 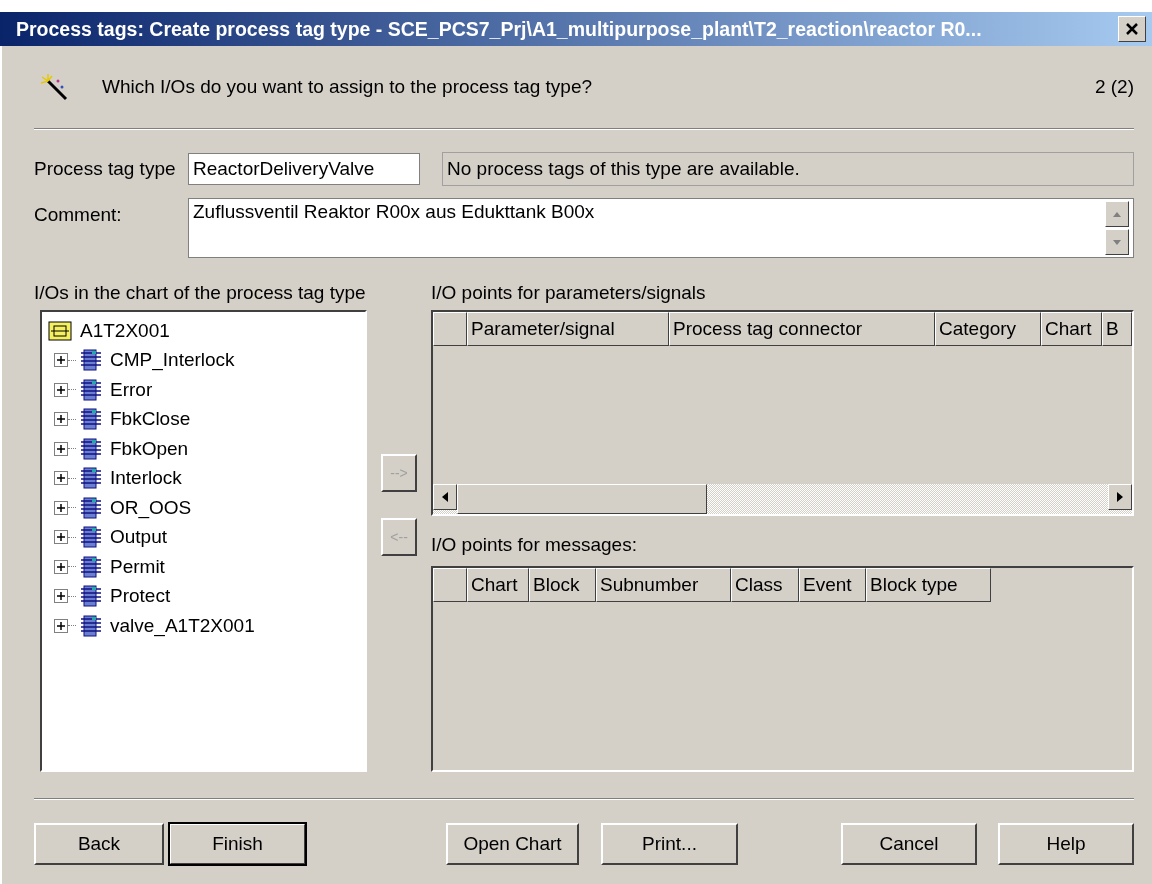 I want to click on chart-icon, so click(x=60, y=330).